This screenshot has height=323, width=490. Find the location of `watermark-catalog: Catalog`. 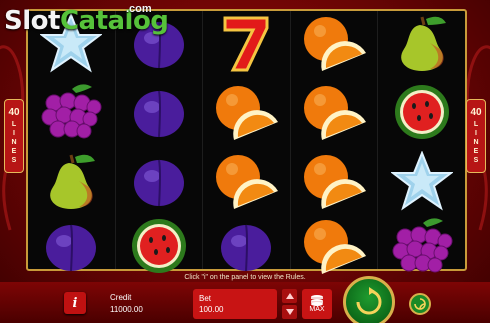

watermark-catalog: Catalog is located at coordinates (114, 21).